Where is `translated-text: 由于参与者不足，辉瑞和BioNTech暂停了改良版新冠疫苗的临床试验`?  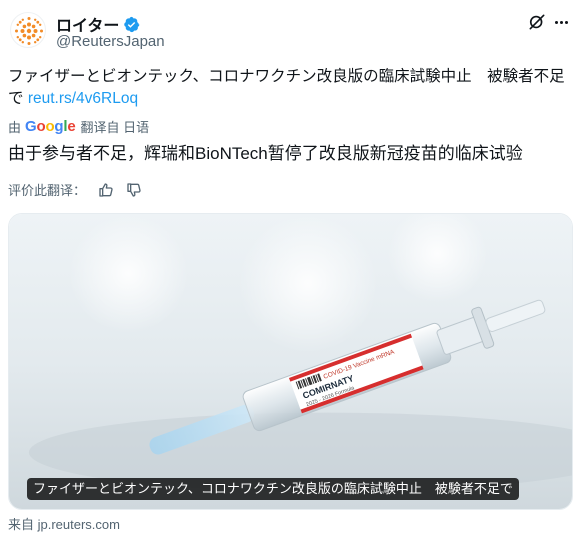
translated-text: 由于参与者不足，辉瑞和BioNTech暂停了改良版新冠疫苗的临床试验 is located at coordinates (265, 153).